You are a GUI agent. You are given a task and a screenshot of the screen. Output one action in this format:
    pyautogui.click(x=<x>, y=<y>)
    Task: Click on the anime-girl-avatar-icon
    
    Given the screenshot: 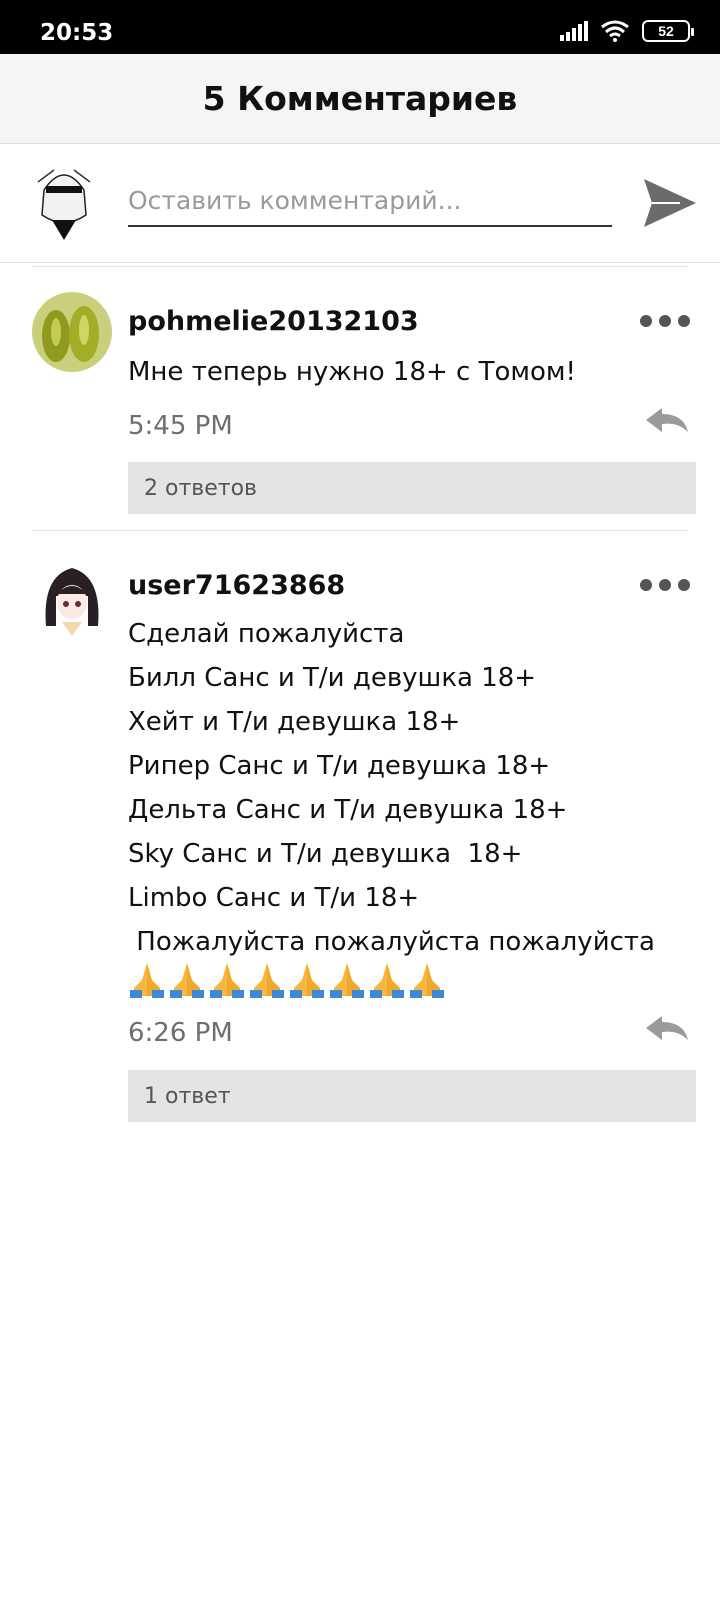 What is the action you would take?
    pyautogui.click(x=72, y=596)
    